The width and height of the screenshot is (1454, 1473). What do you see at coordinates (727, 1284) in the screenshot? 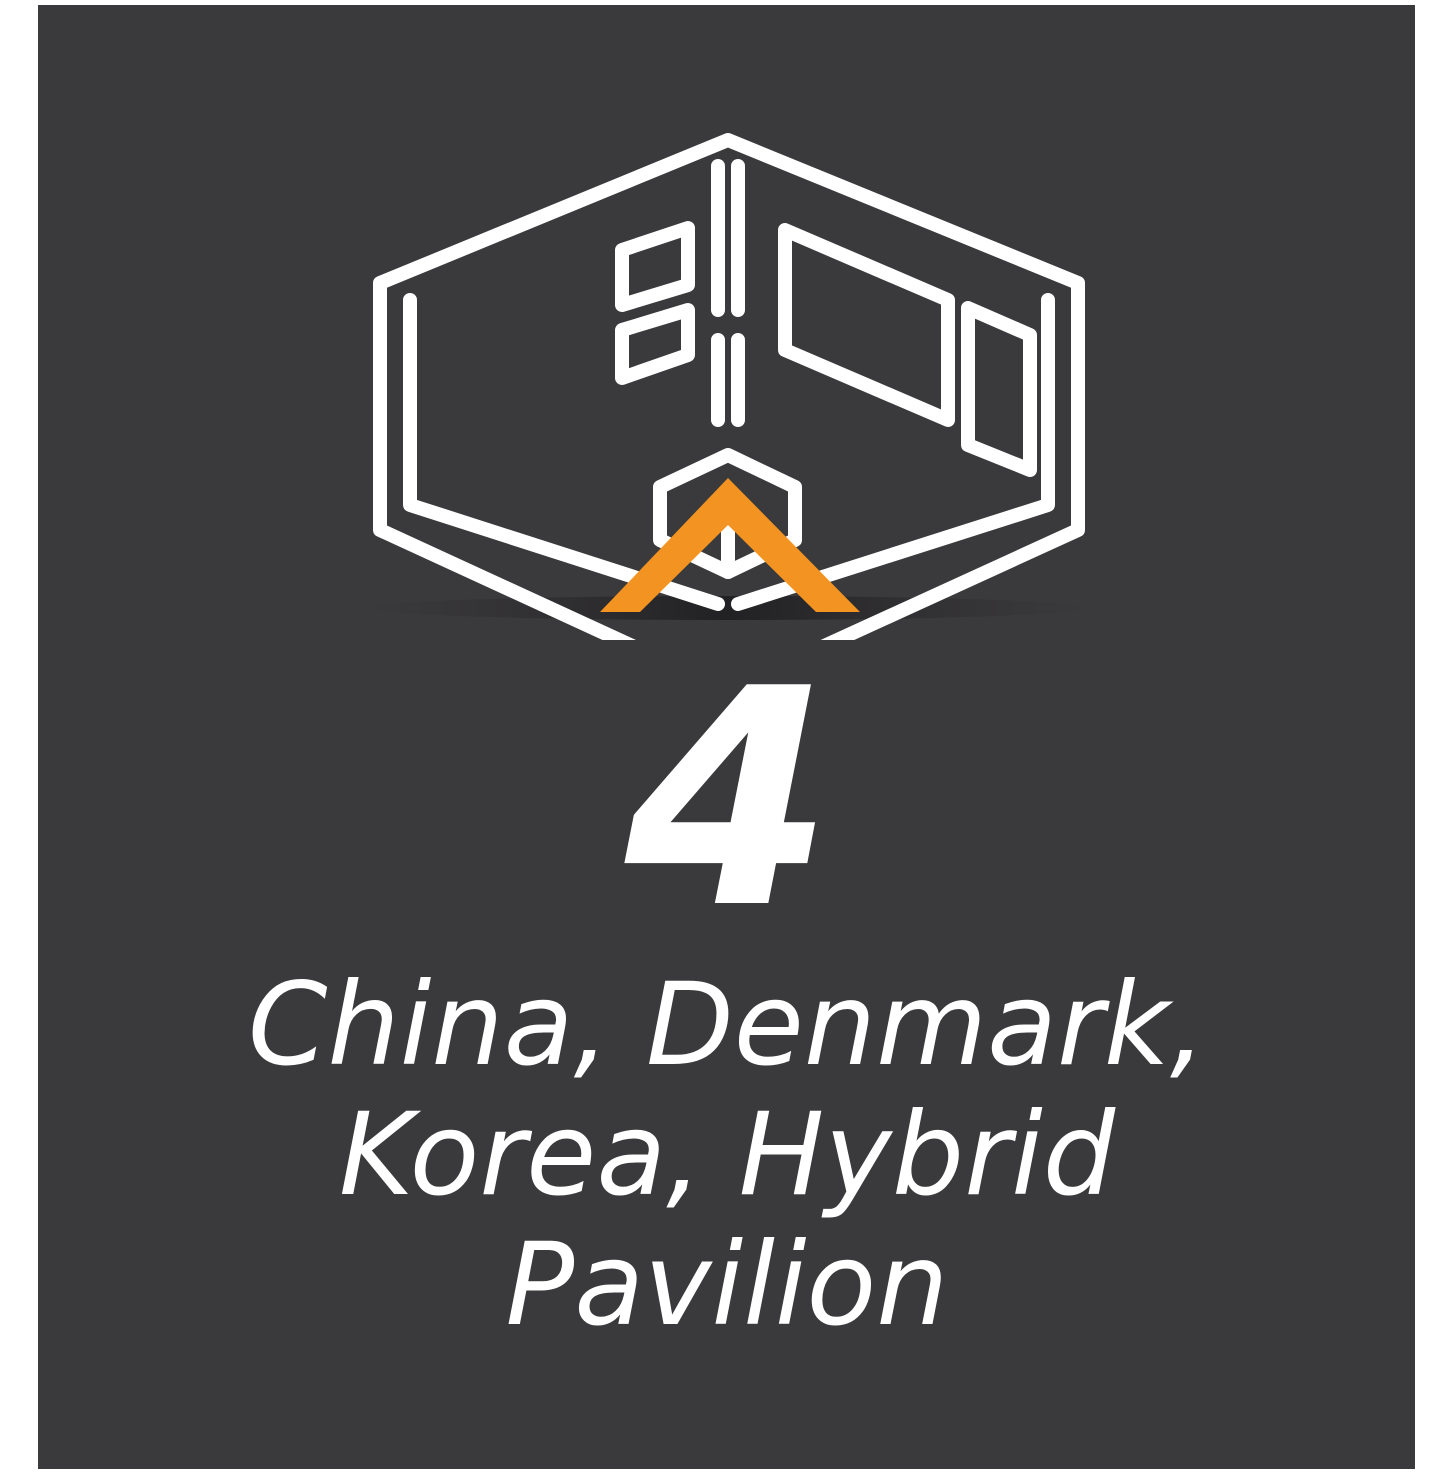
I see `caption-line: Pavilion` at bounding box center [727, 1284].